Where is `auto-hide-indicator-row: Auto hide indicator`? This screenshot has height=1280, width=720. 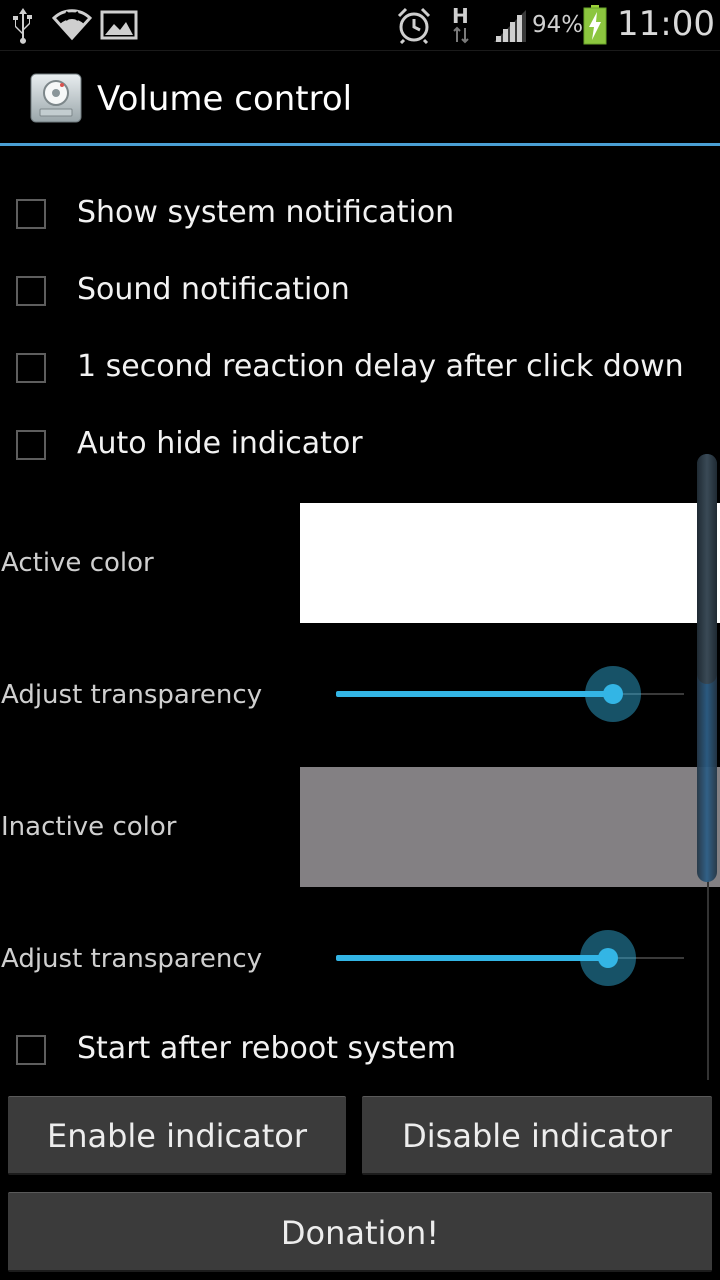 auto-hide-indicator-row: Auto hide indicator is located at coordinates (350, 447).